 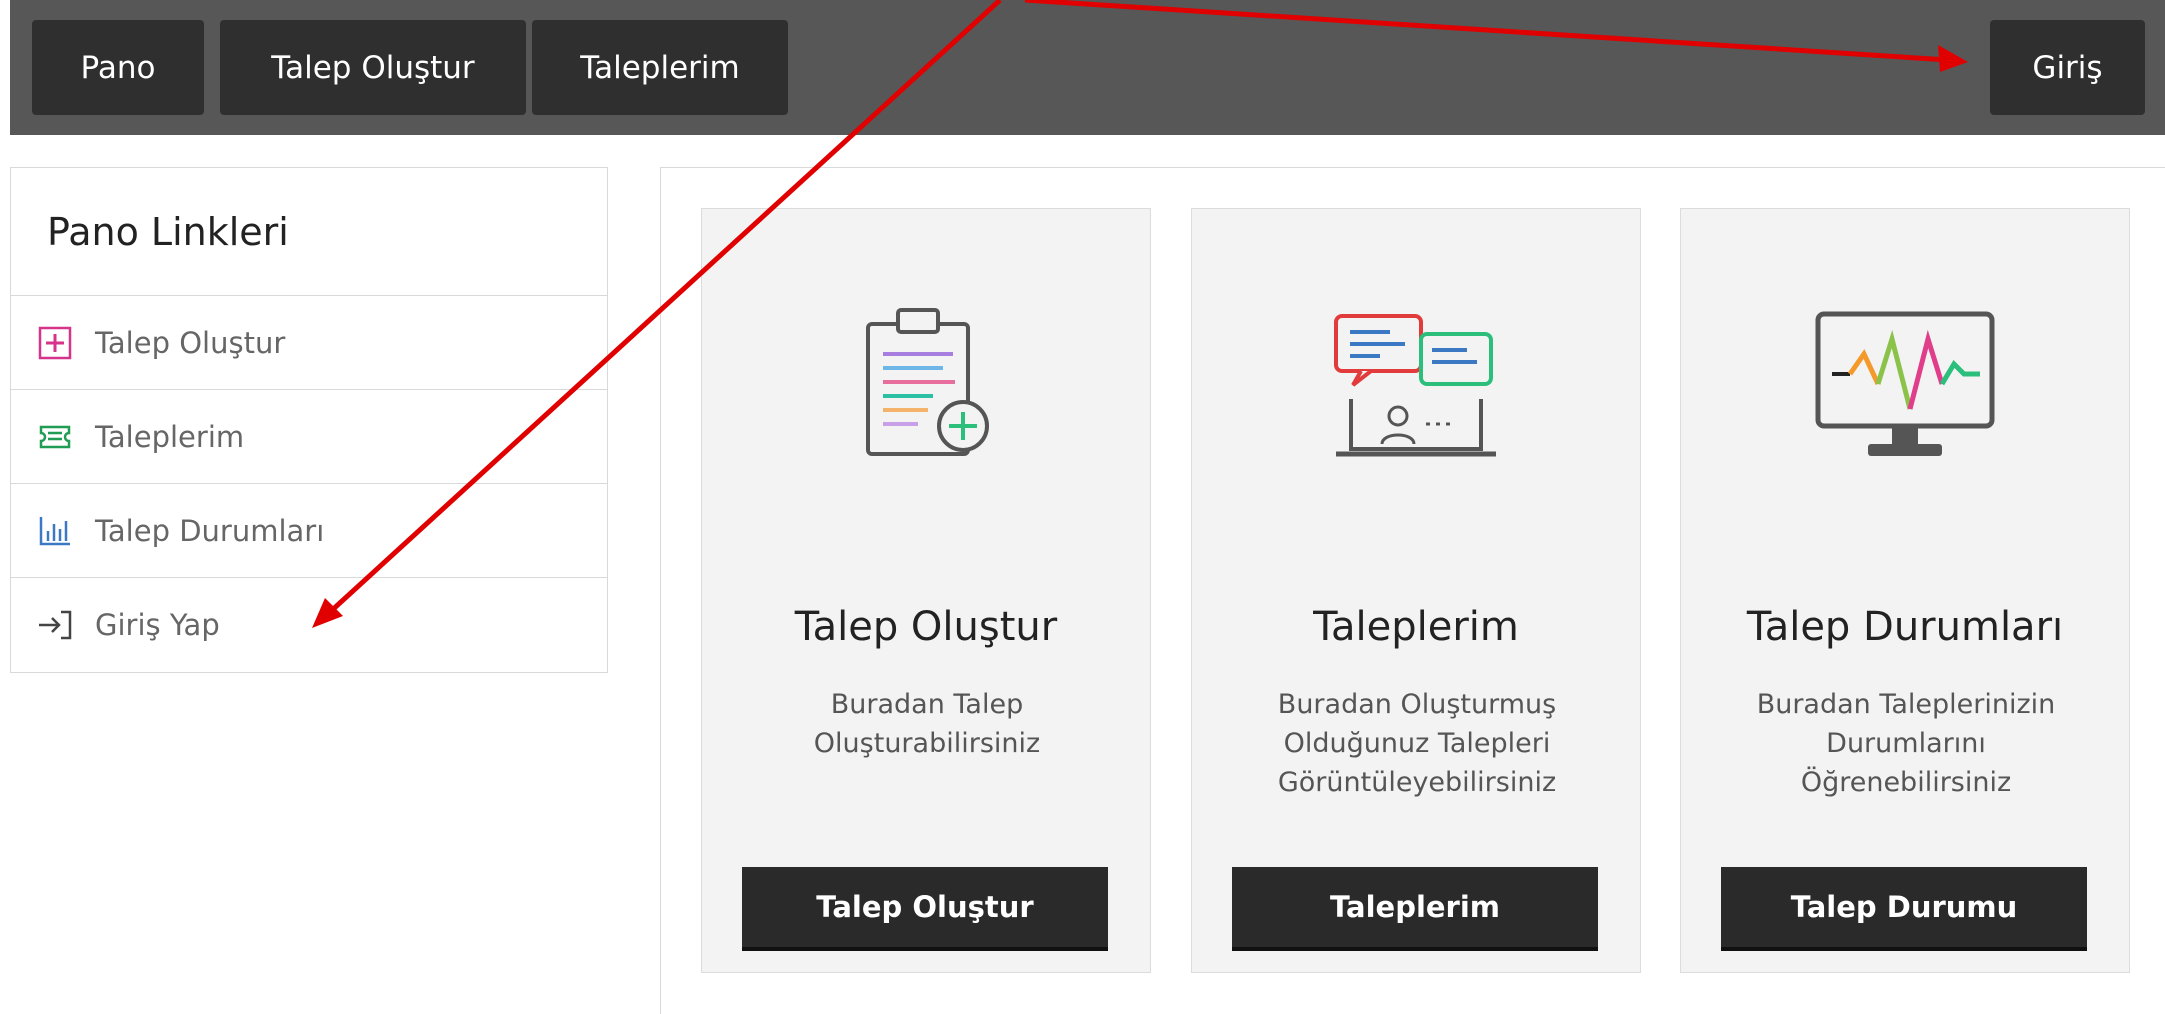 What do you see at coordinates (55, 343) in the screenshot?
I see `plus-square-icon` at bounding box center [55, 343].